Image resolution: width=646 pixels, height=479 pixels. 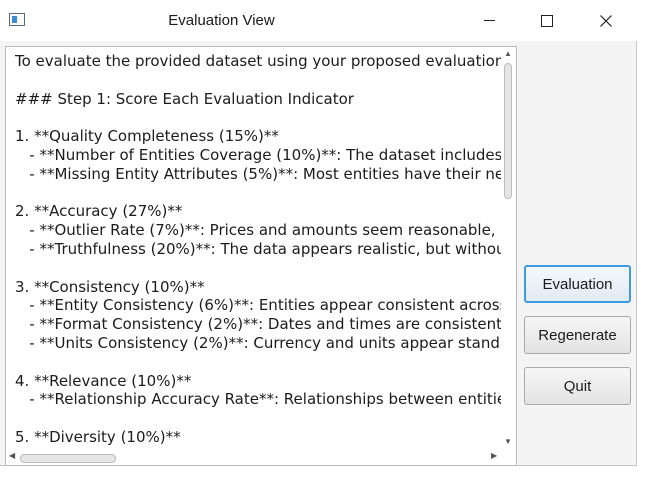 I want to click on scroll-up-icon: ▲, so click(x=508, y=53).